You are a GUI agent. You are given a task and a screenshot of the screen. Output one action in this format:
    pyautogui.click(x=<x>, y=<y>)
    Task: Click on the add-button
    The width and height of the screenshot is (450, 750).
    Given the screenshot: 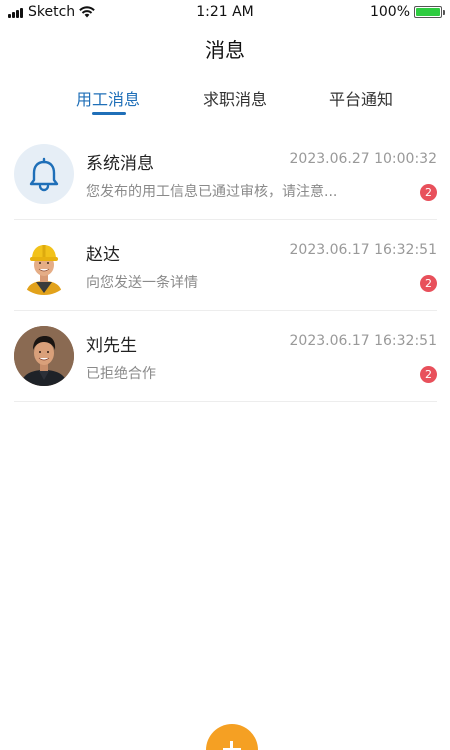 What is the action you would take?
    pyautogui.click(x=232, y=737)
    